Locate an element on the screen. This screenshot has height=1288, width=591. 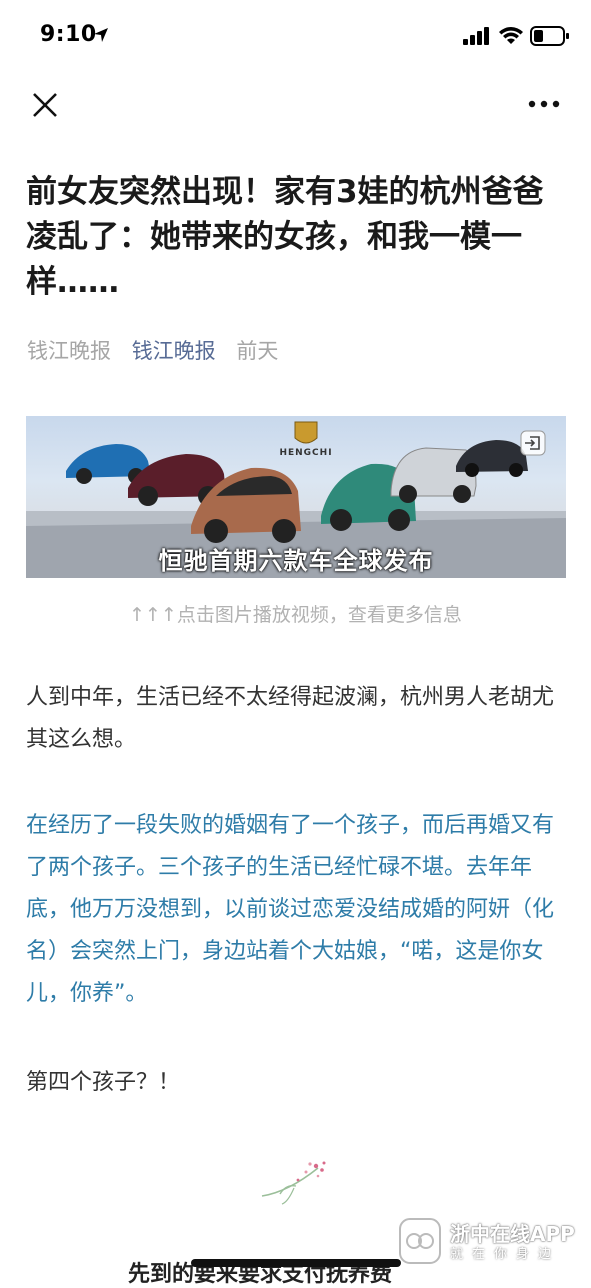
location-arrow-icon is located at coordinates (101, 35).